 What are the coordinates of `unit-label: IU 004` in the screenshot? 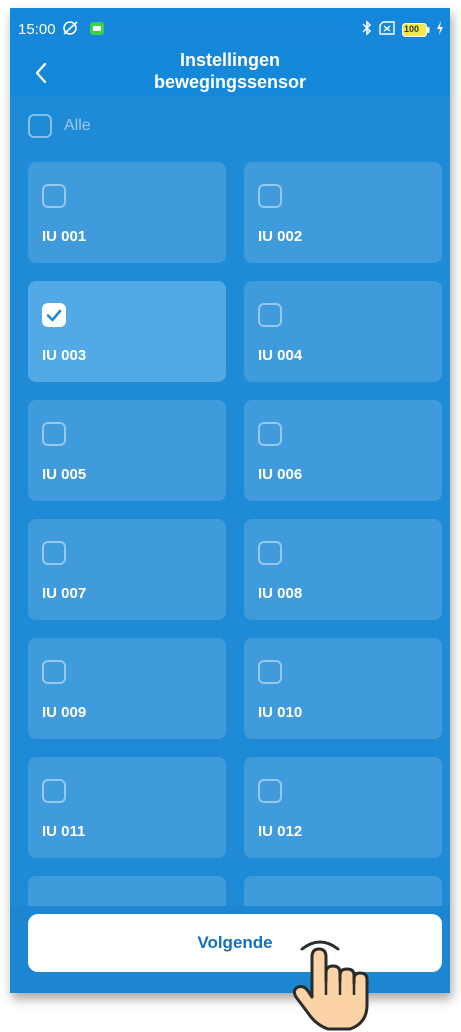 It's located at (280, 355).